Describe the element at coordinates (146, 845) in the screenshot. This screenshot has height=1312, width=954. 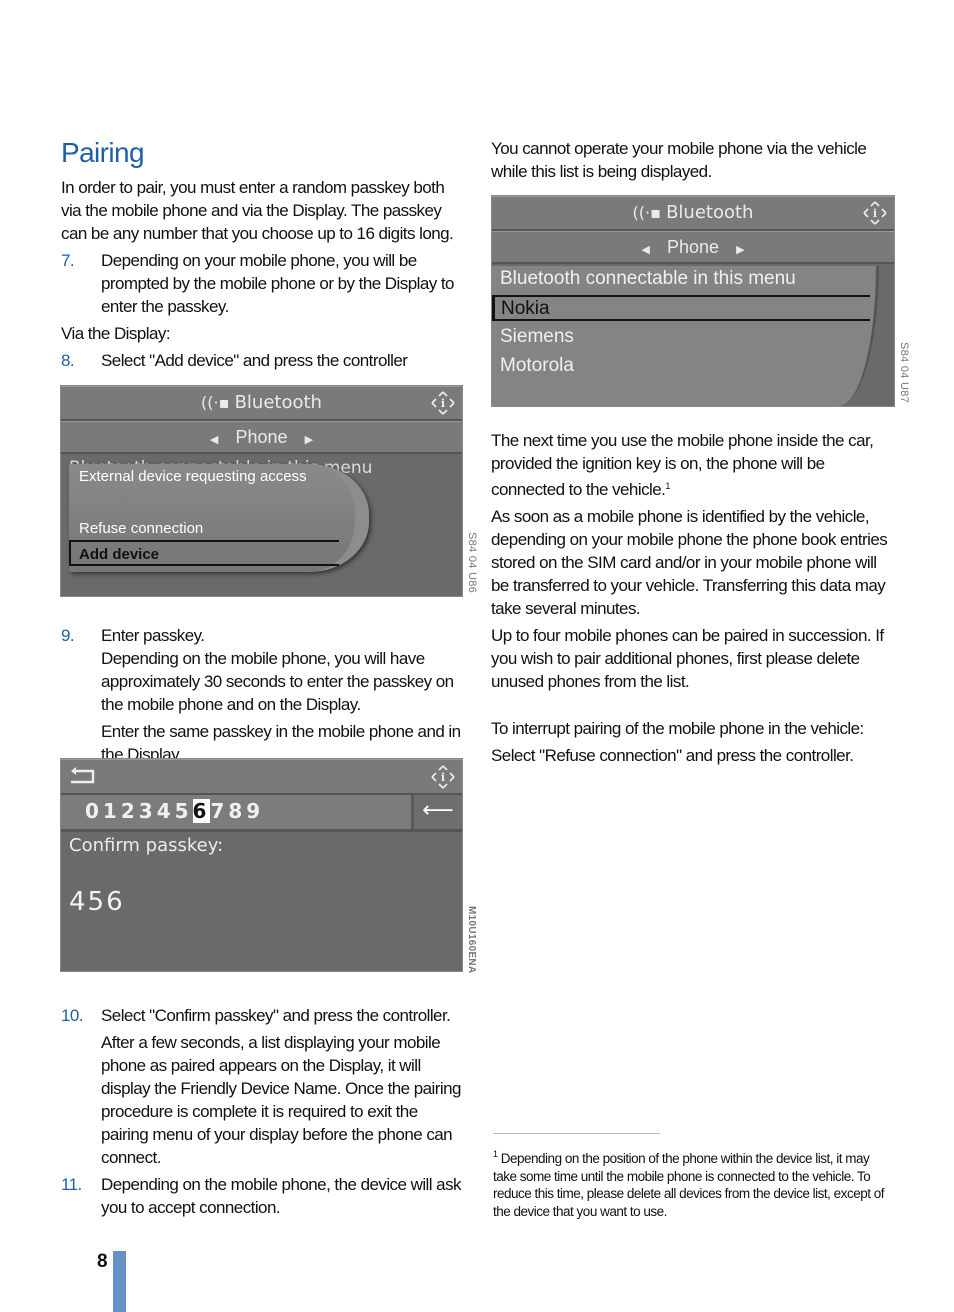
I see `confirm-passkey-label: Confirm passkey:` at that location.